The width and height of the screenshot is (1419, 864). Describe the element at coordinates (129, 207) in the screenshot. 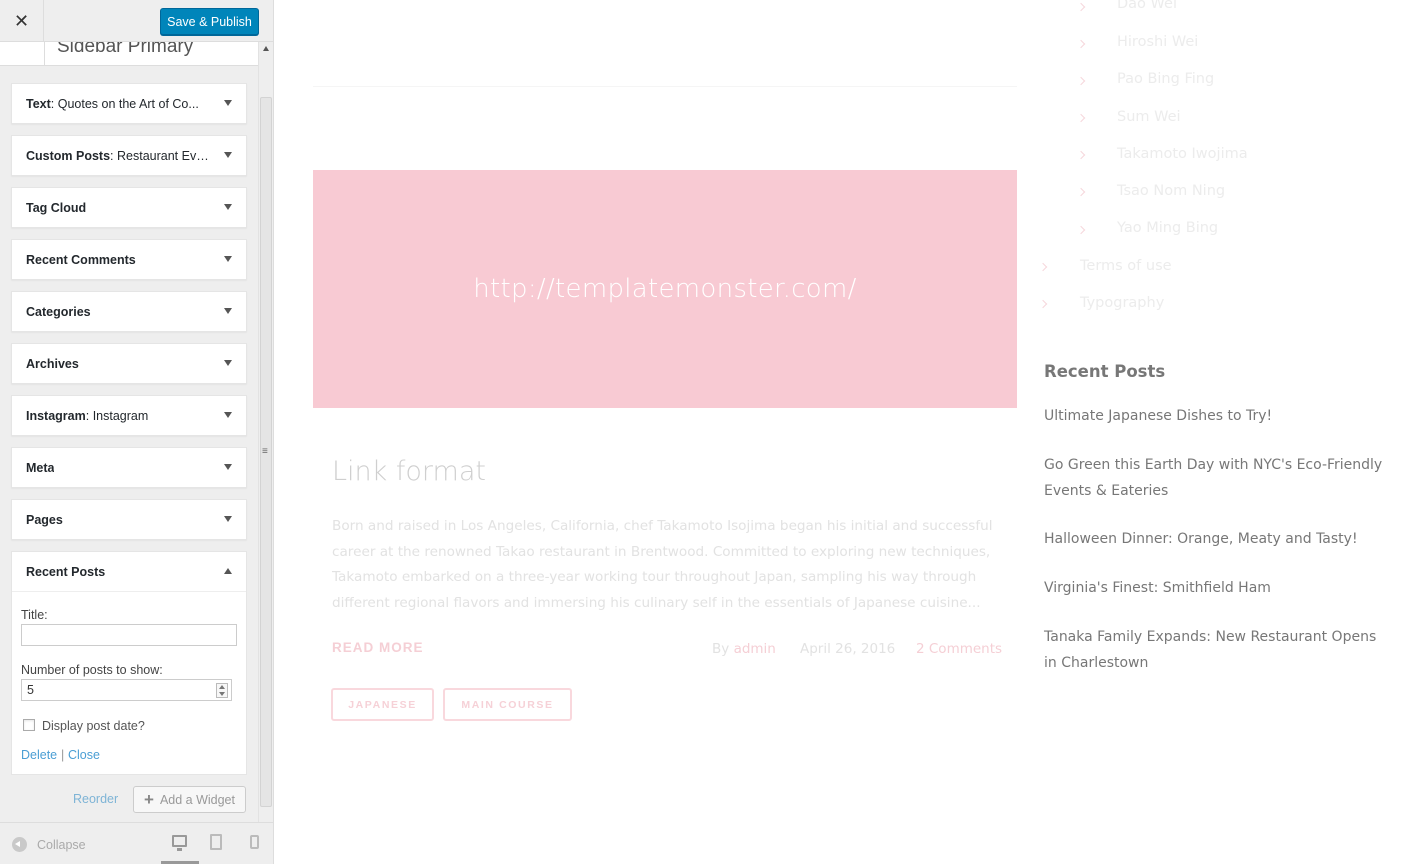

I see `widget-tag-cloud: Tag Cloud` at that location.